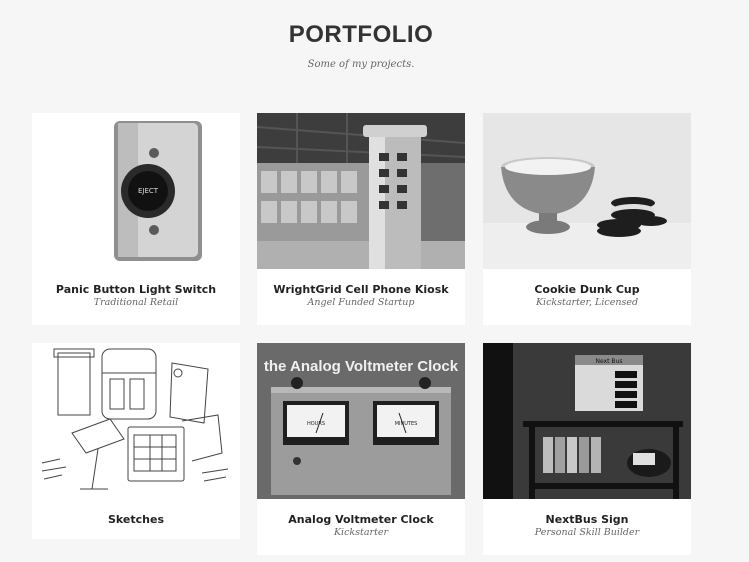  What do you see at coordinates (587, 421) in the screenshot?
I see `nextbus-sign-image: Next Bus` at bounding box center [587, 421].